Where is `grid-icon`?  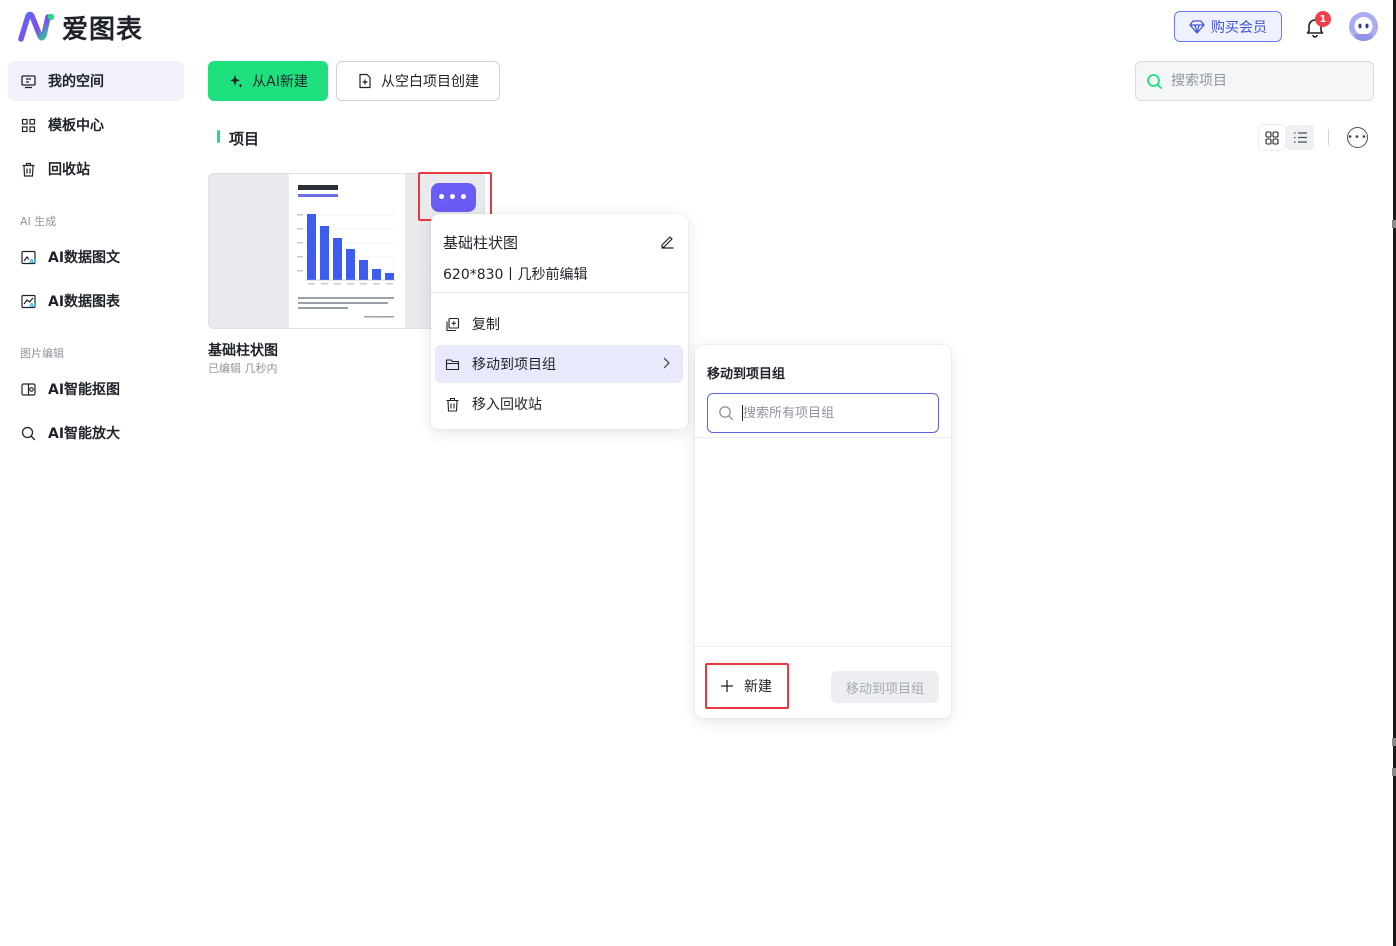 grid-icon is located at coordinates (28, 125).